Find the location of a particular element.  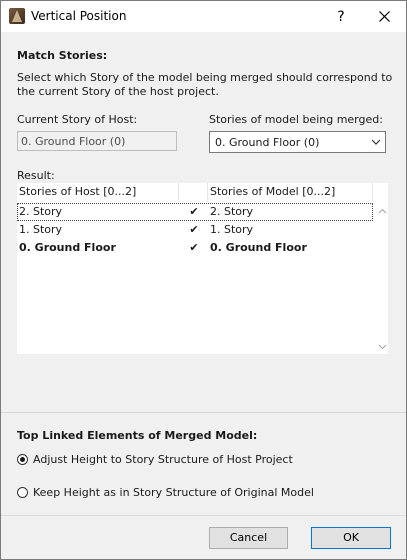

result-label: Result: is located at coordinates (36, 175).